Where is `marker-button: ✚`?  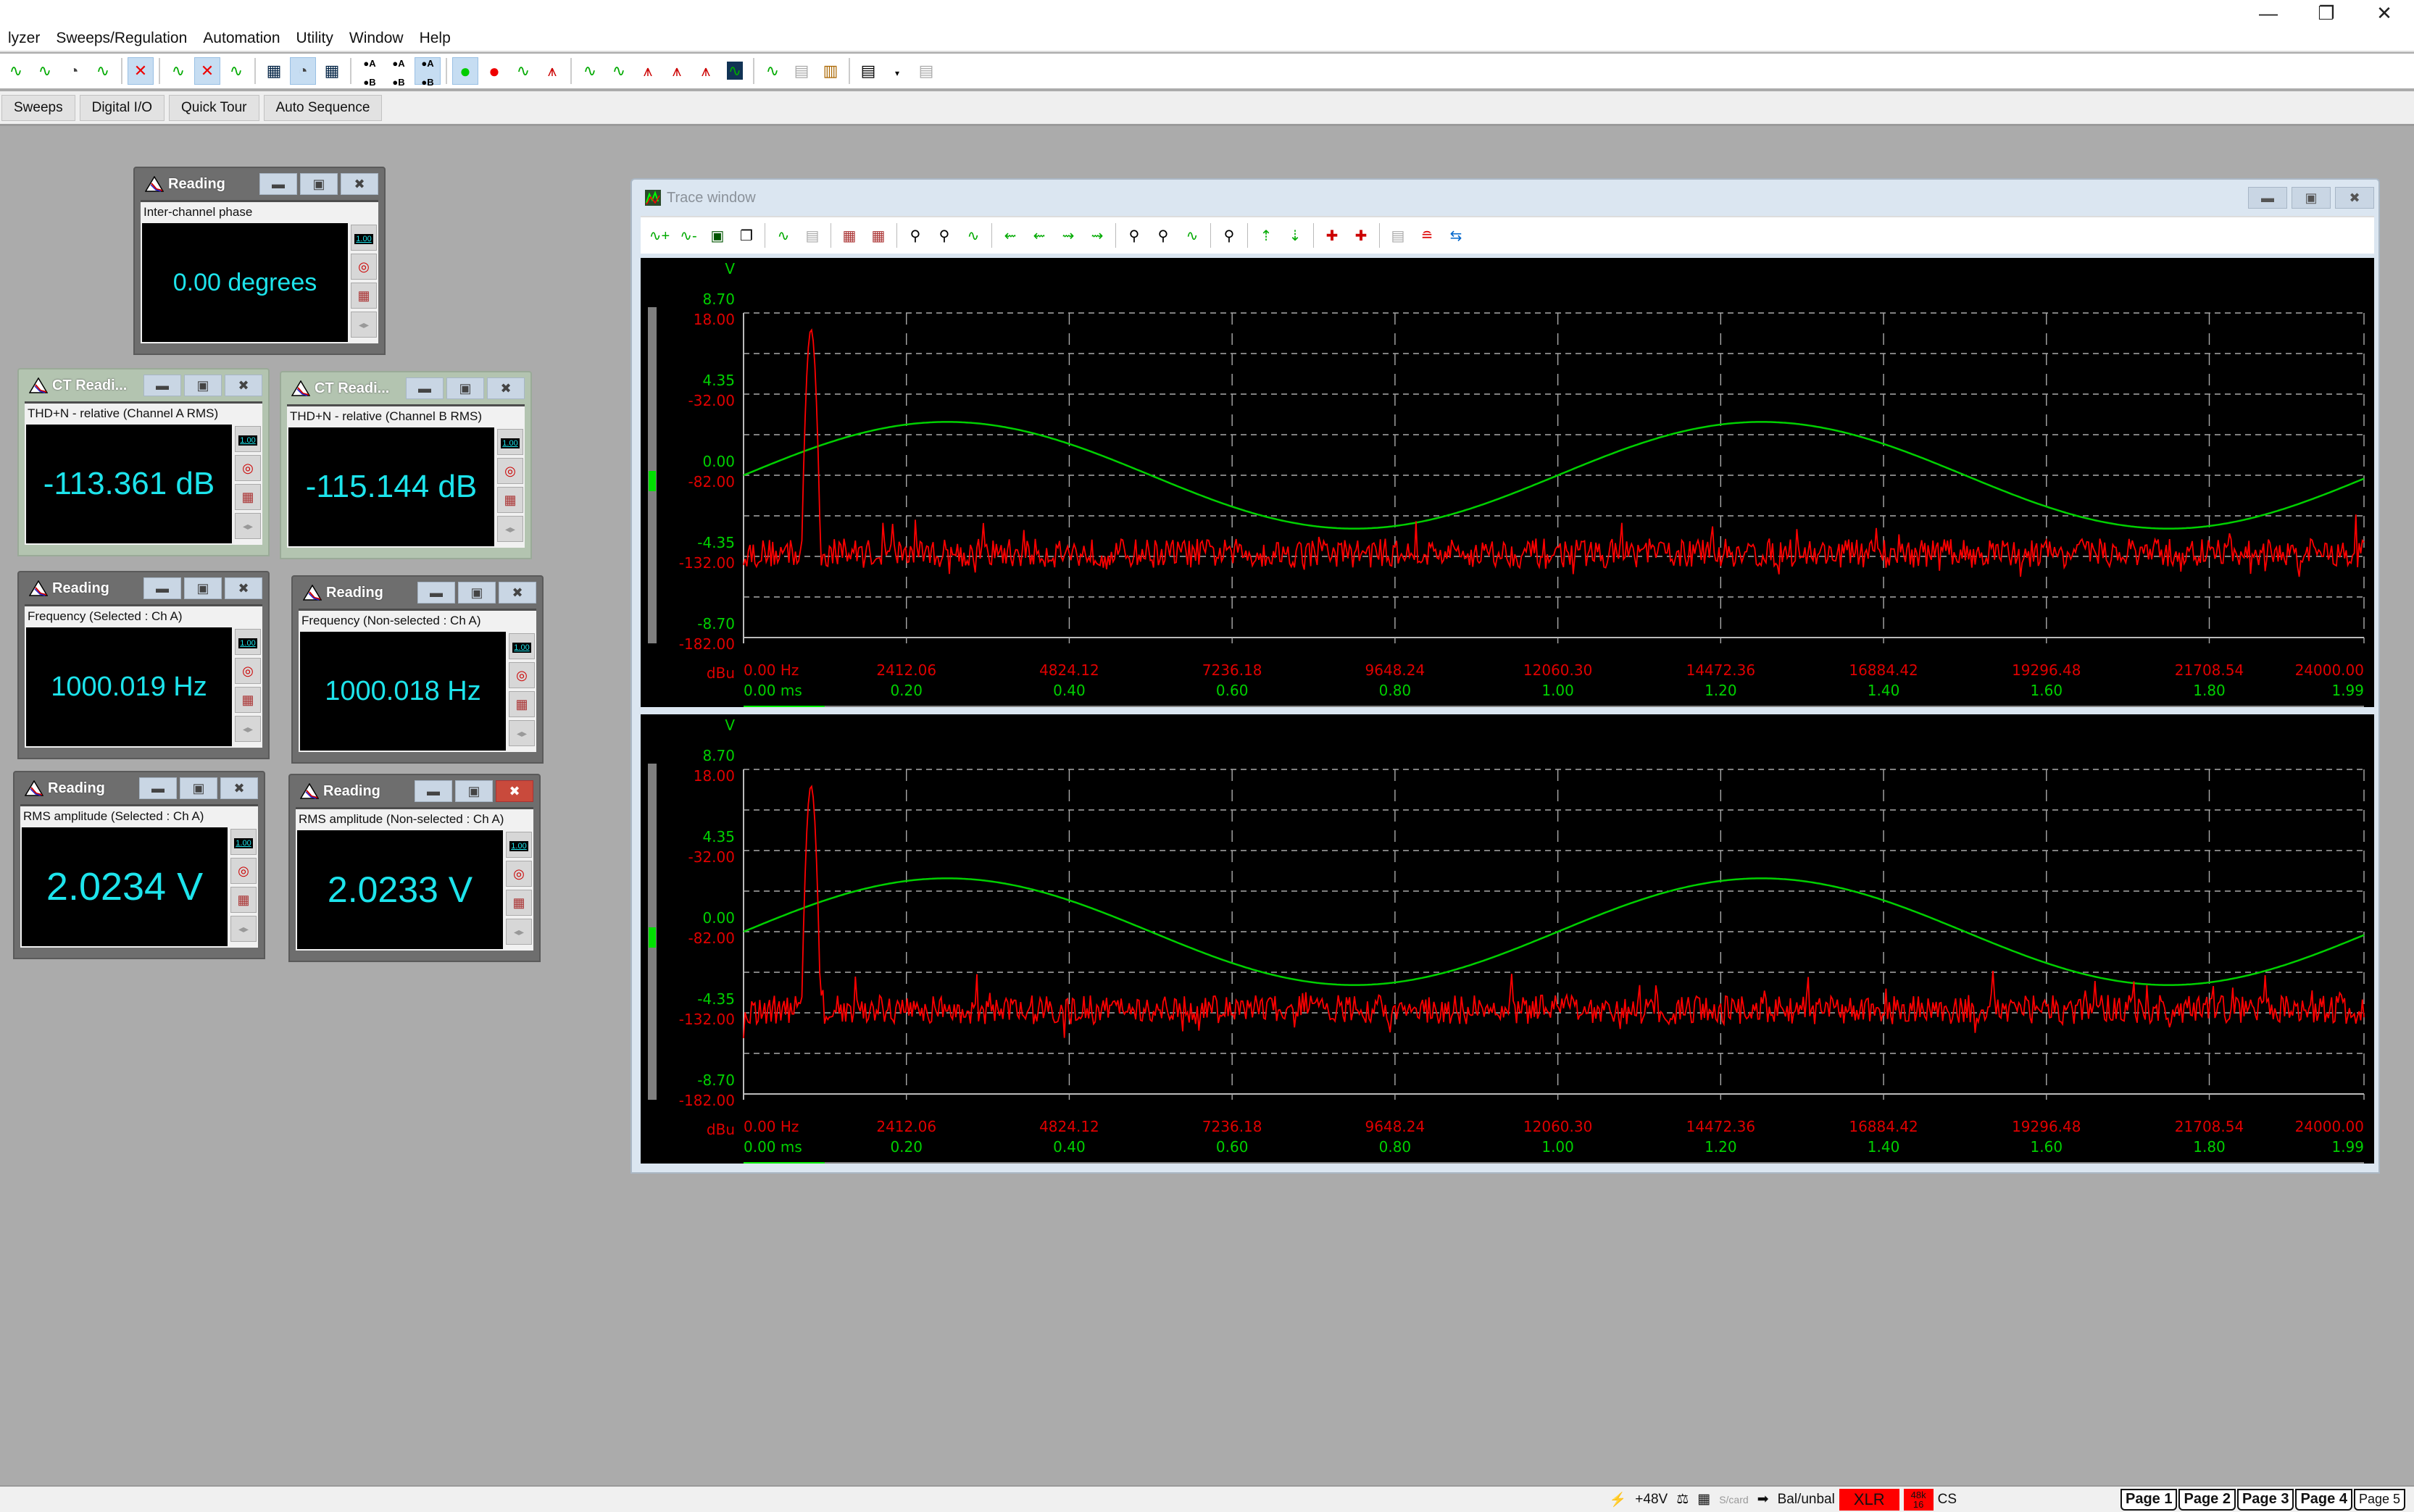 marker-button: ✚ is located at coordinates (1332, 235).